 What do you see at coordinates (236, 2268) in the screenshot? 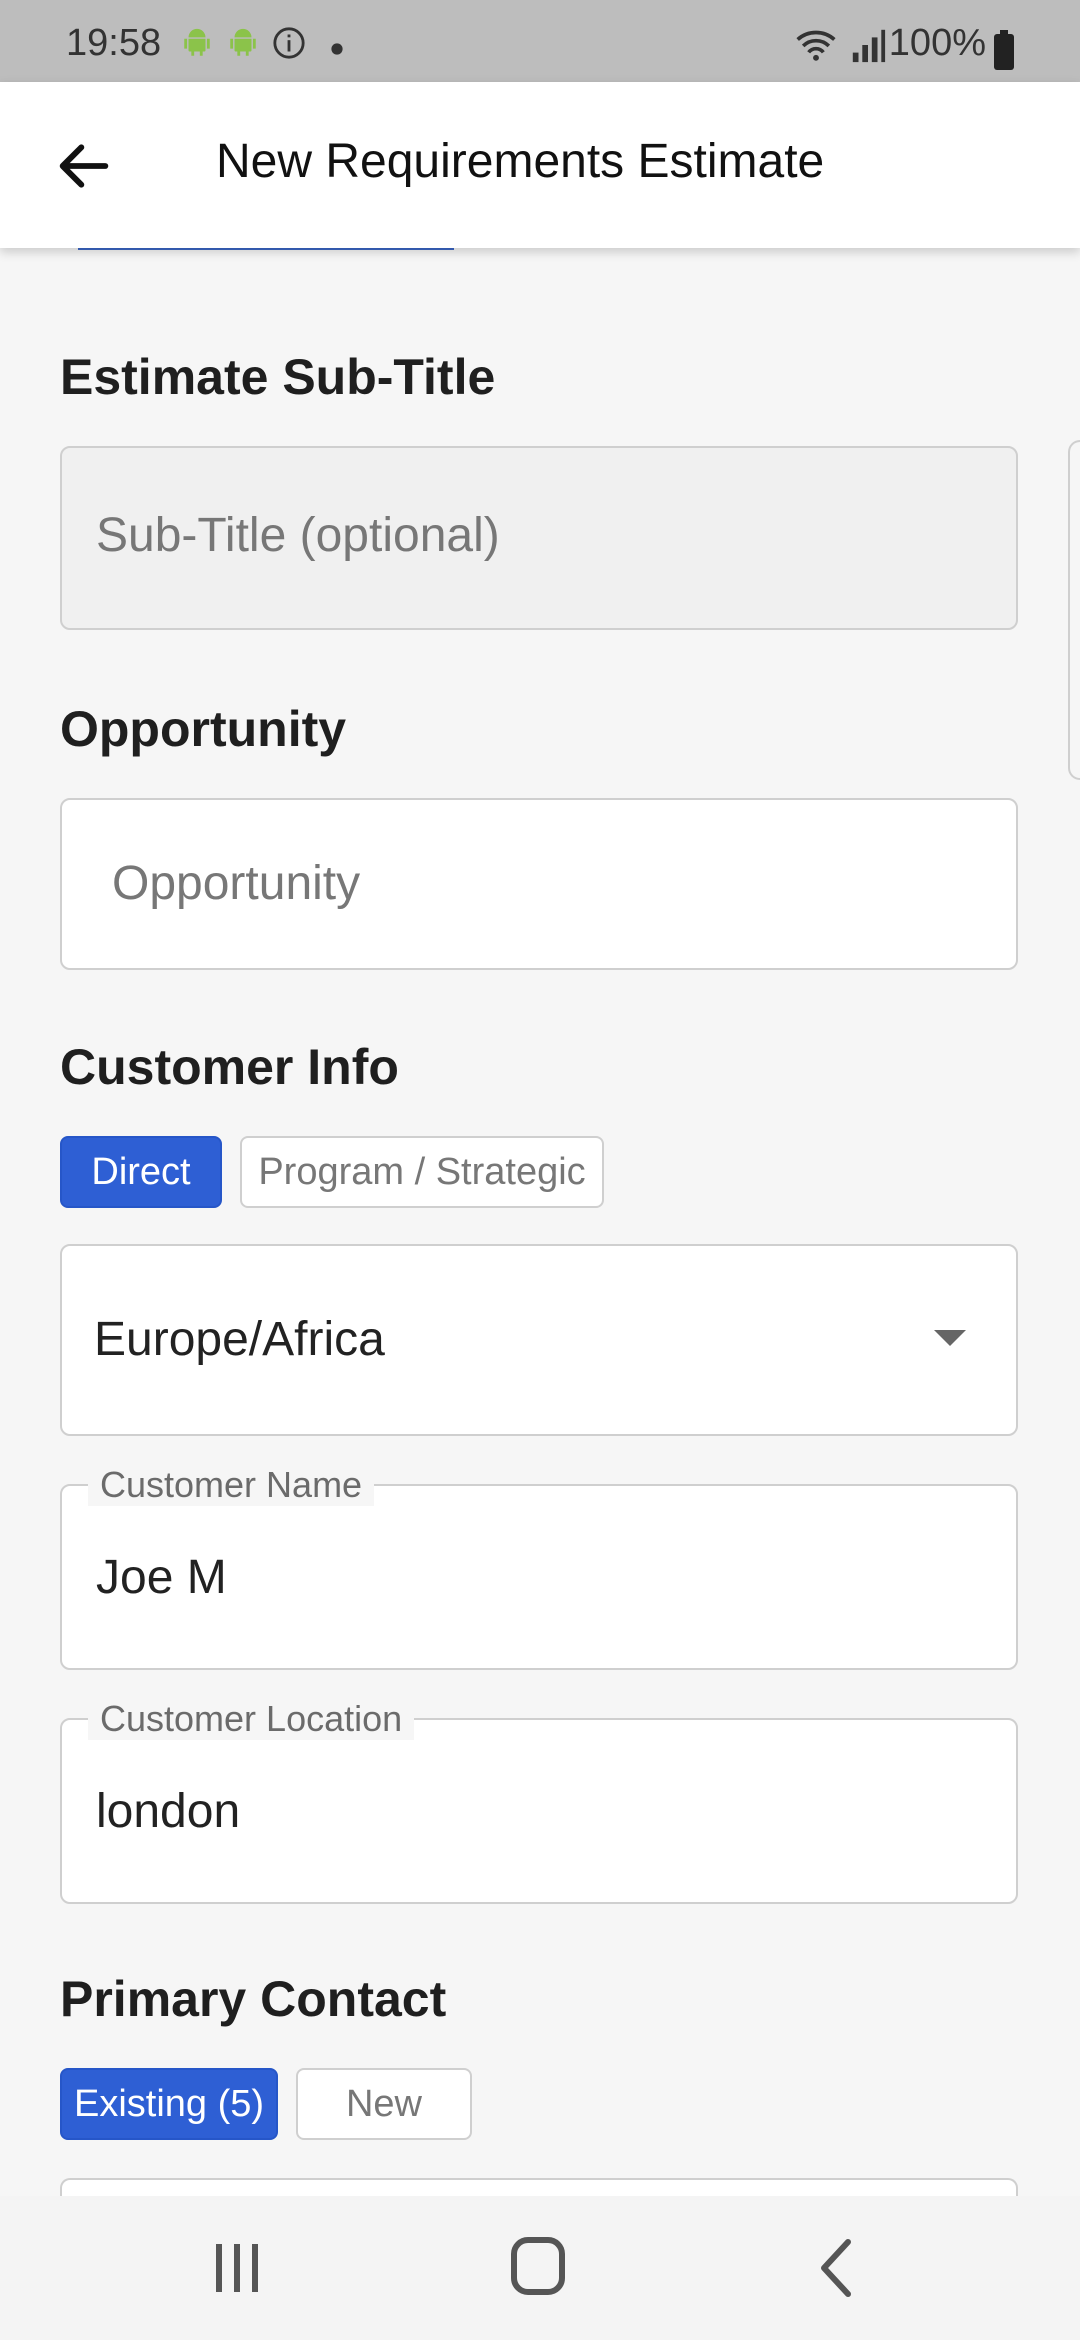
I see `recent-apps-icon` at bounding box center [236, 2268].